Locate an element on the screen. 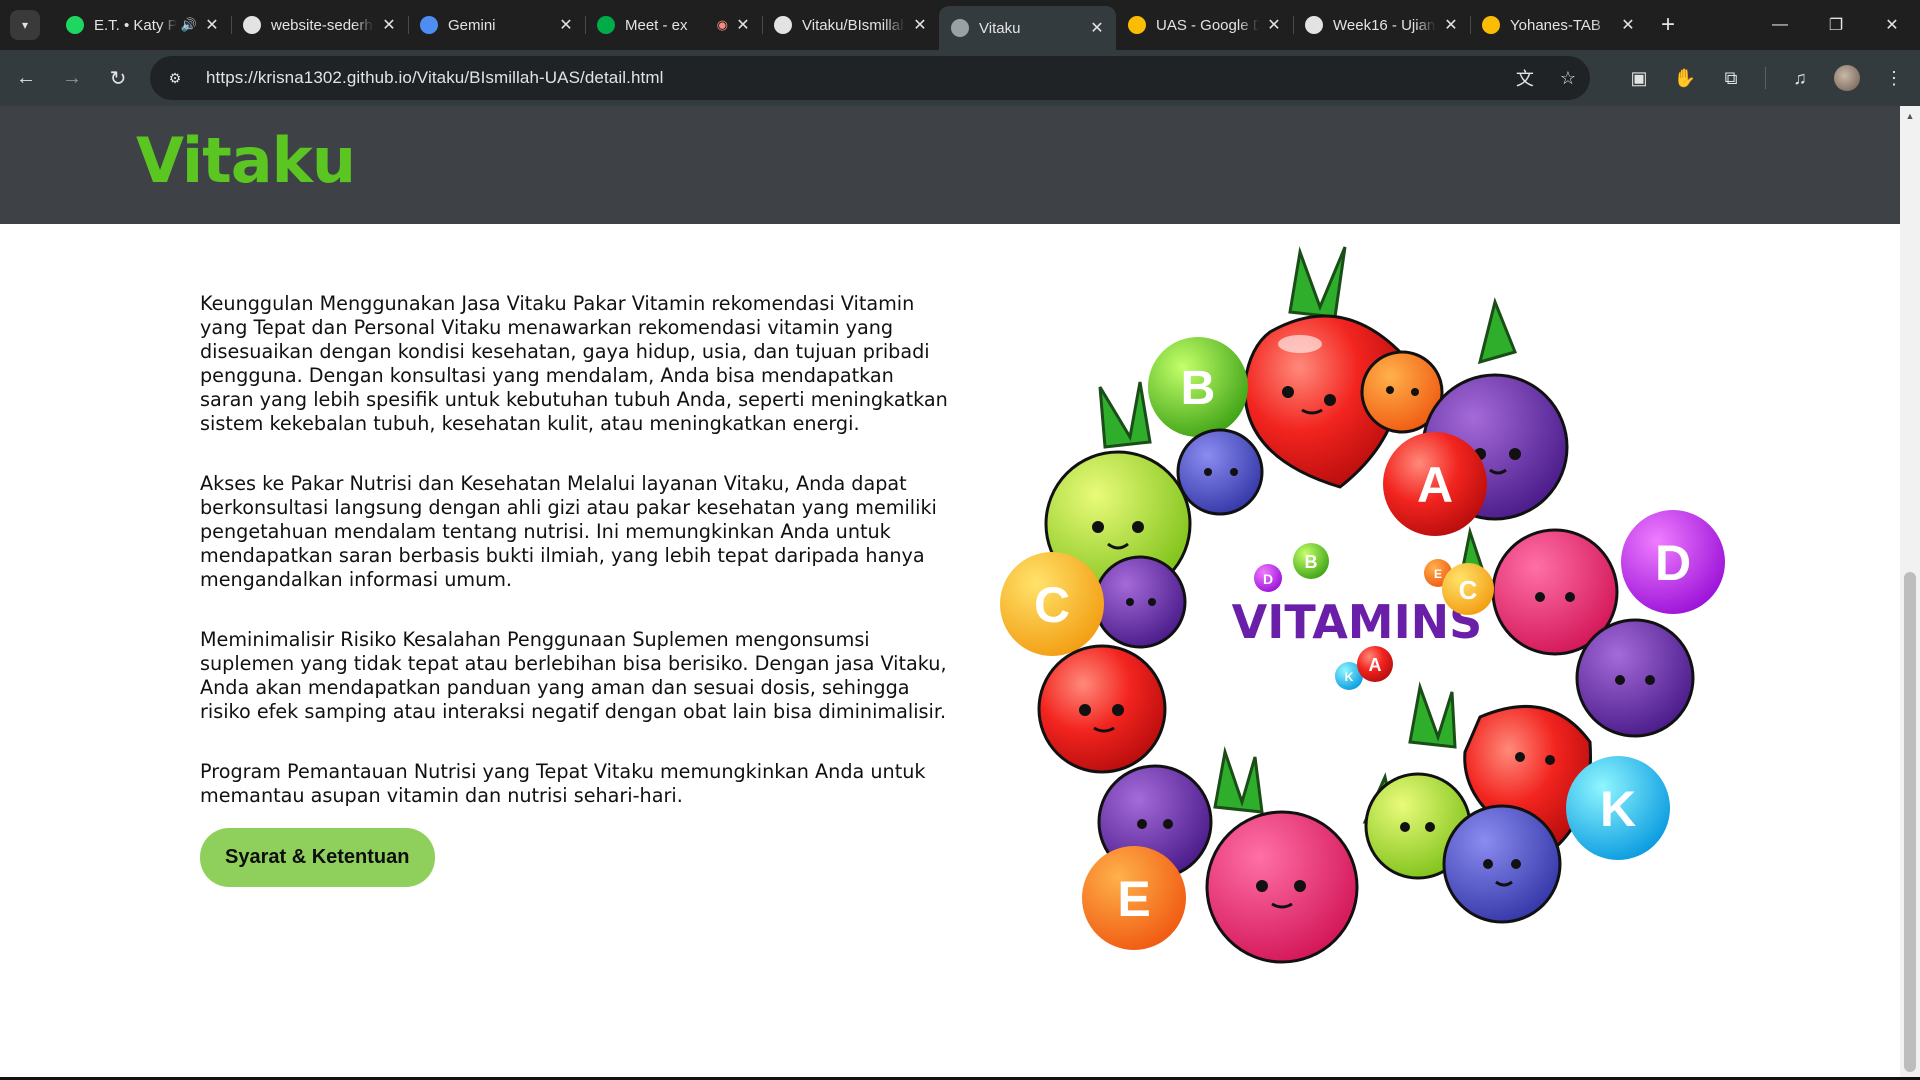 The height and width of the screenshot is (1080, 1920). vitamin-c-badge: C is located at coordinates (1052, 604).